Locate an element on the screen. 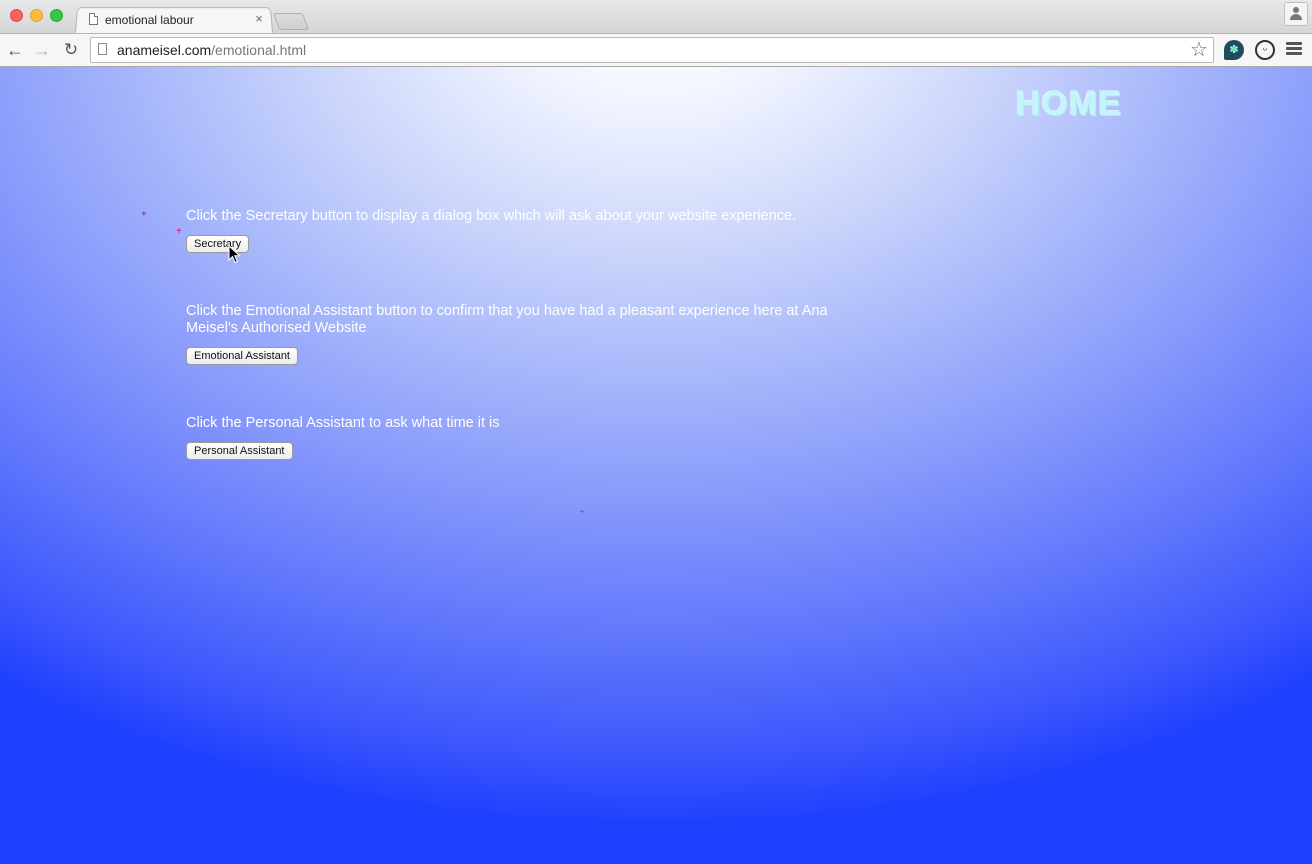  url-host: anameisel.com is located at coordinates (164, 50).